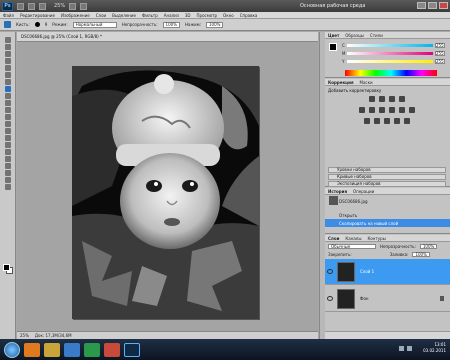  What do you see at coordinates (52, 349) in the screenshot?
I see `explorer-icon` at bounding box center [52, 349].